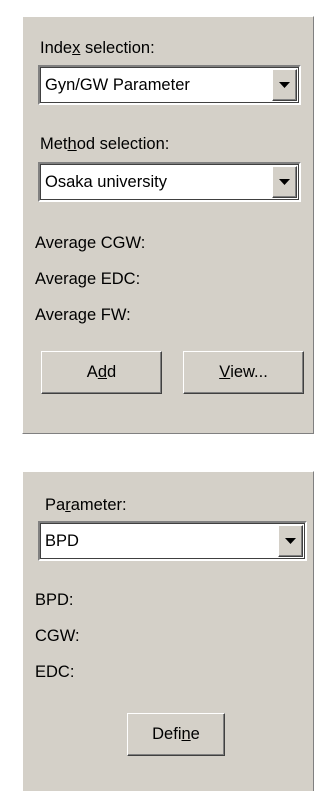 Image resolution: width=323 pixels, height=791 pixels. I want to click on index-selection-value: Gyn/GW Parameter, so click(117, 84).